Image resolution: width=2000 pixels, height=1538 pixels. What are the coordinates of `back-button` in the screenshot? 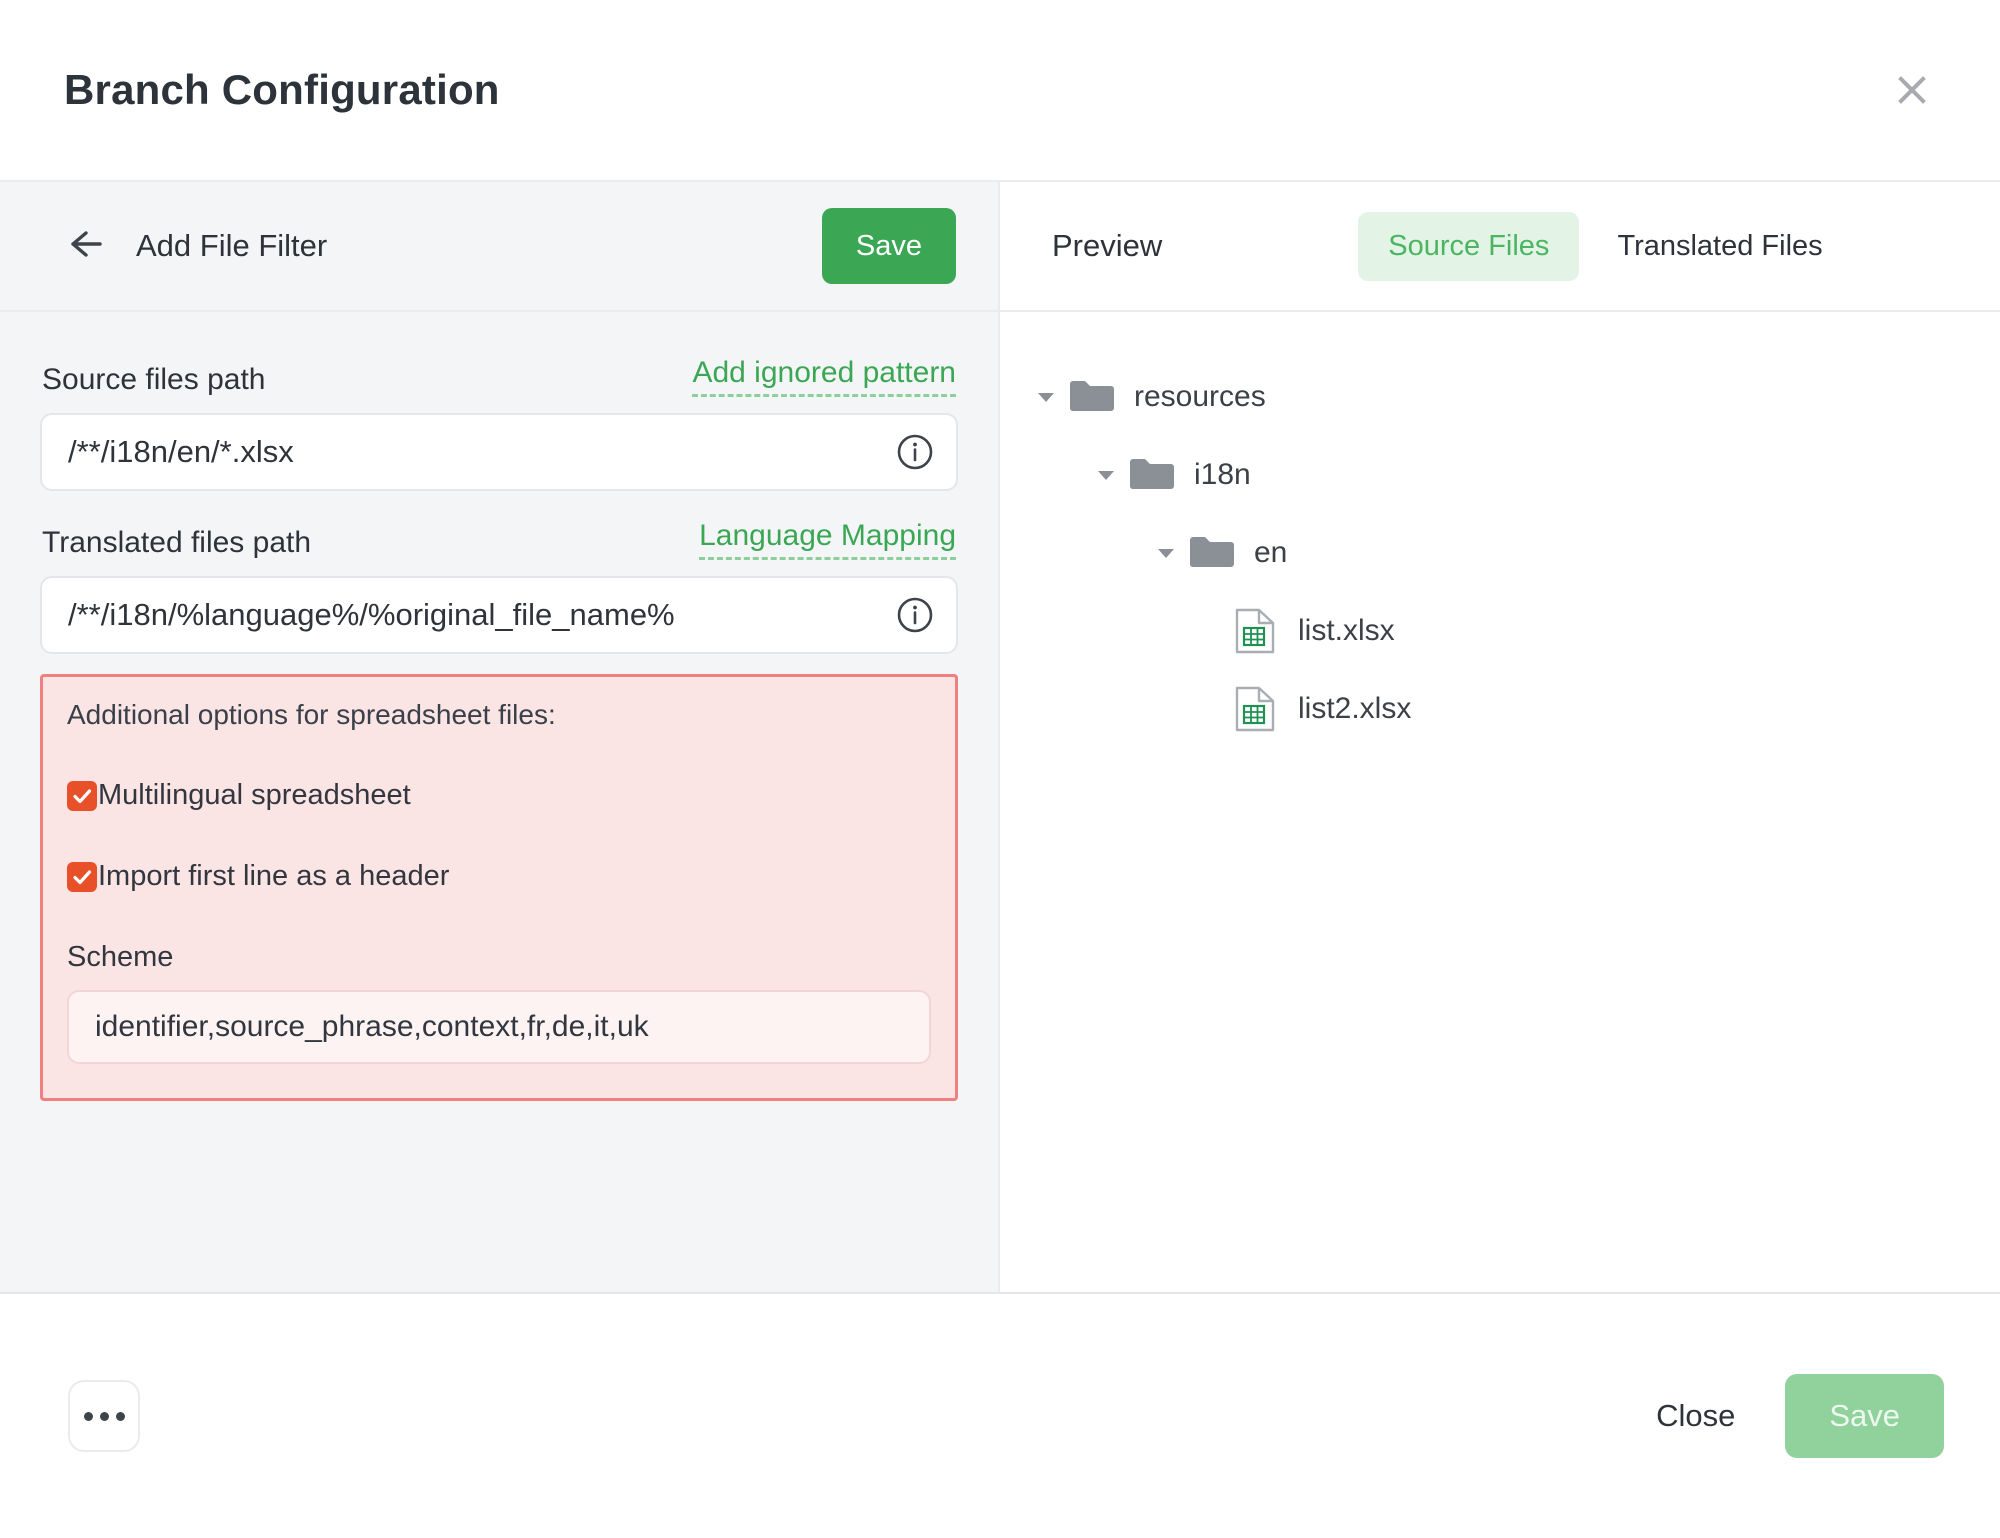 It's located at (82, 246).